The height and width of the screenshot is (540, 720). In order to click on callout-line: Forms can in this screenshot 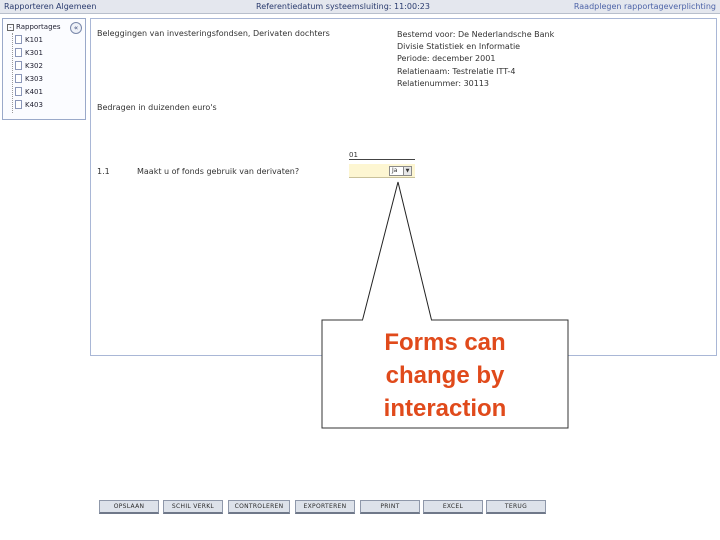, I will do `click(445, 342)`.